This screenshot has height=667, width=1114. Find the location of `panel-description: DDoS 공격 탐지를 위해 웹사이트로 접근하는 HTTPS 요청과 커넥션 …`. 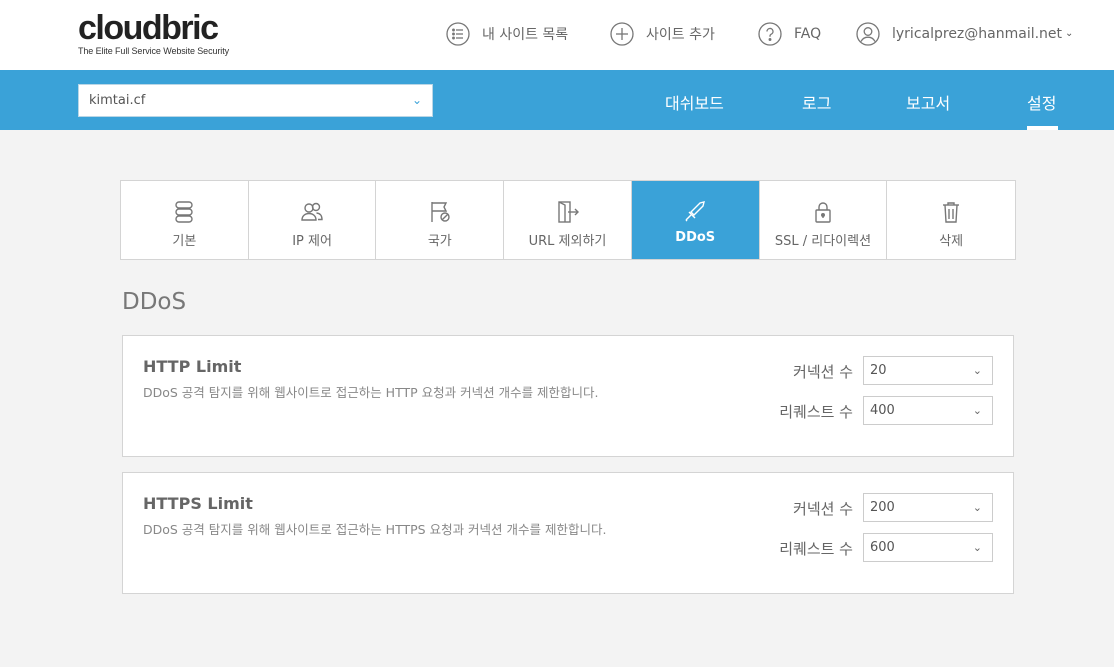

panel-description: DDoS 공격 탐지를 위해 웹사이트로 접근하는 HTTPS 요청과 커넥션 … is located at coordinates (375, 529).